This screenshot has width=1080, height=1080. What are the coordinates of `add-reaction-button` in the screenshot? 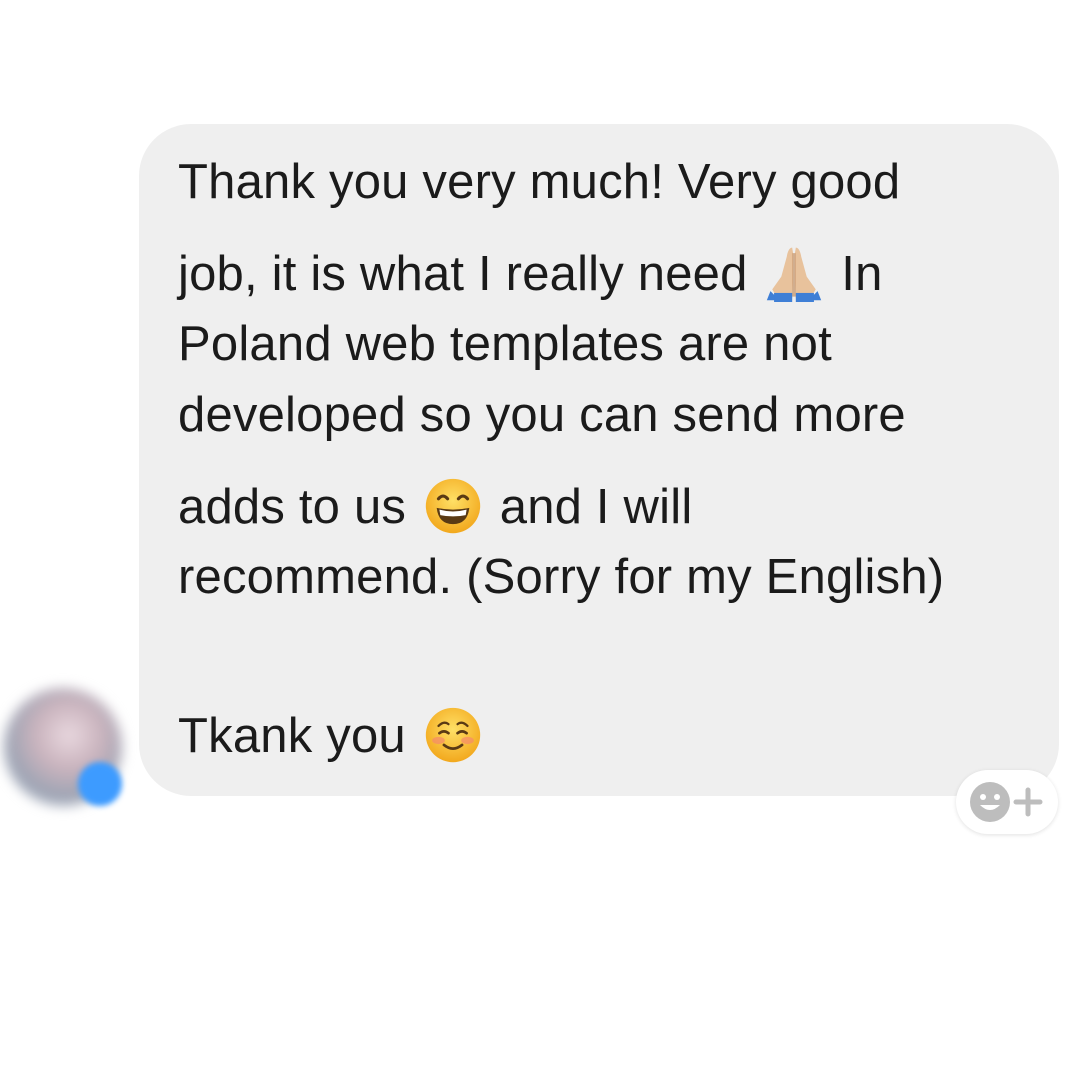 It's located at (1007, 802).